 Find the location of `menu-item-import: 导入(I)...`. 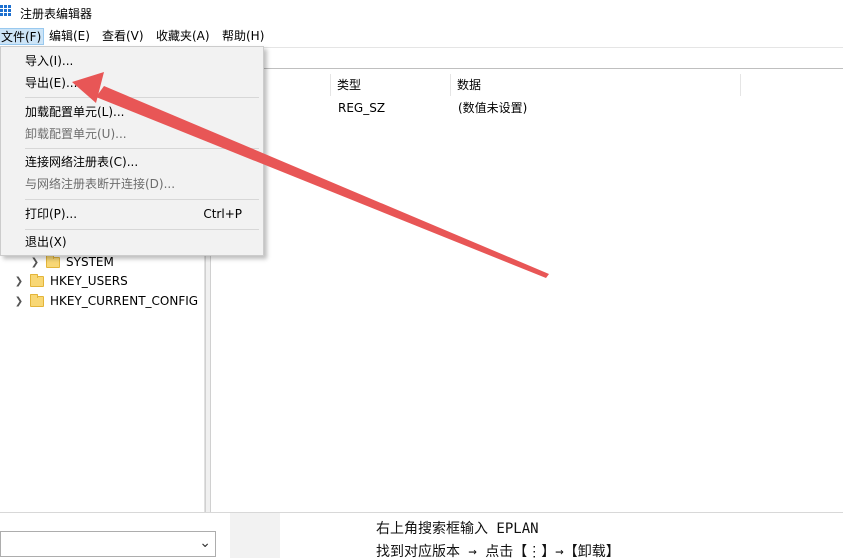

menu-item-import: 导入(I)... is located at coordinates (132, 61).